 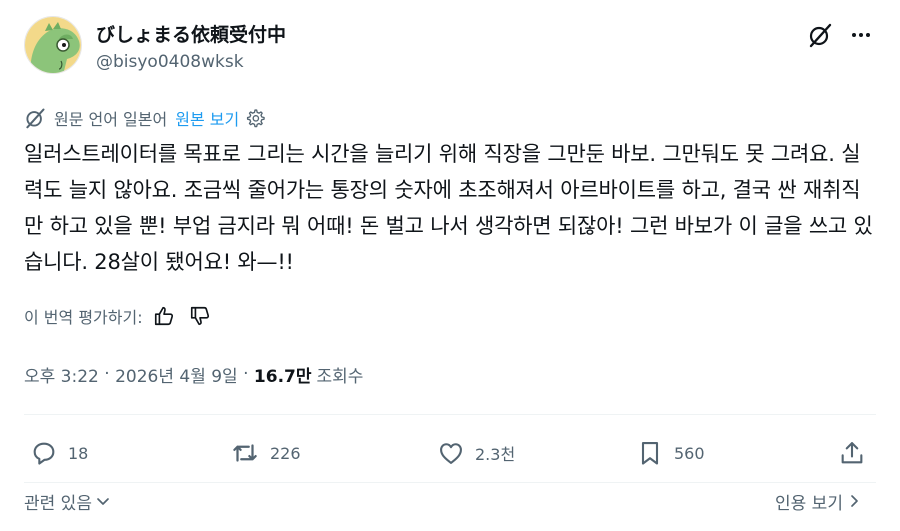 I want to click on thumbs-up-icon, so click(x=164, y=316).